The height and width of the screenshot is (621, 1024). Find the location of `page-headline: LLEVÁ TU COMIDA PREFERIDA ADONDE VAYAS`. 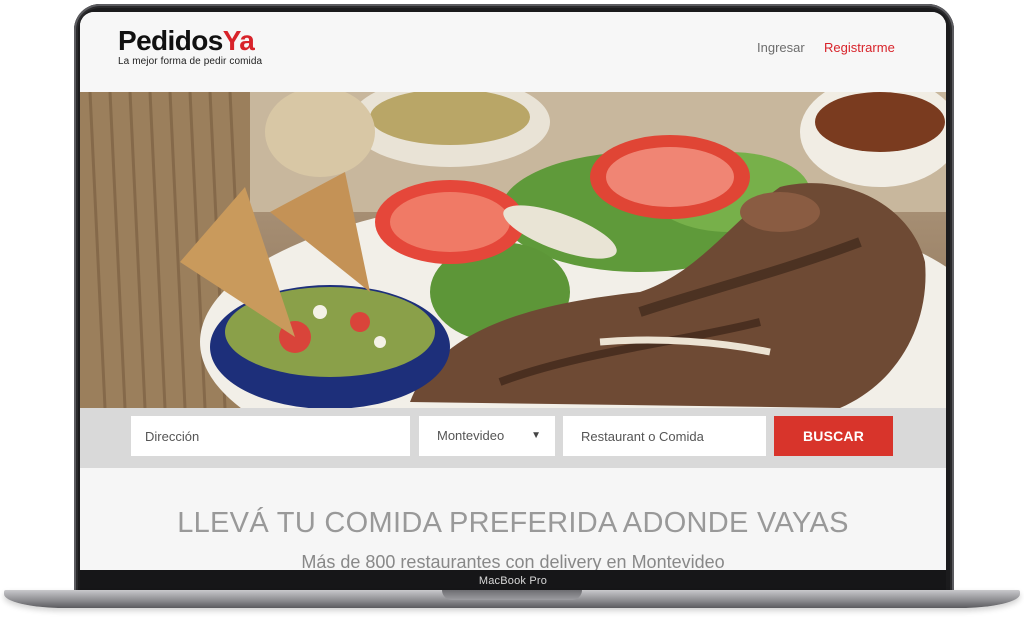

page-headline: LLEVÁ TU COMIDA PREFERIDA ADONDE VAYAS is located at coordinates (513, 523).